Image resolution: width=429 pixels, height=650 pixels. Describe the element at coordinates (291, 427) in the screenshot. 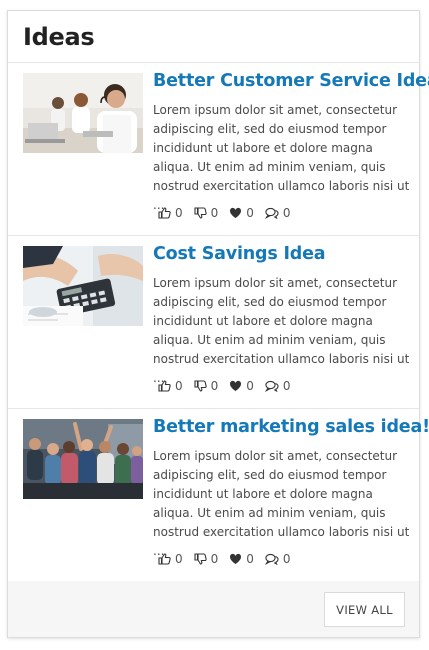

I see `idea-title-link: Better marketing sales idea!` at that location.